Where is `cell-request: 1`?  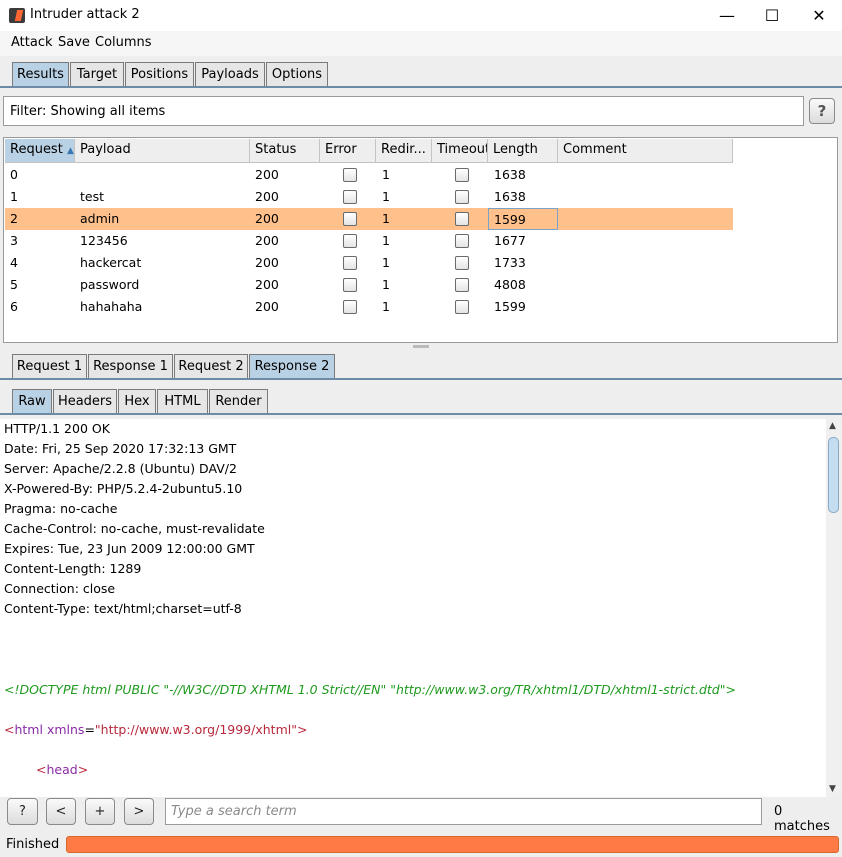 cell-request: 1 is located at coordinates (14, 196).